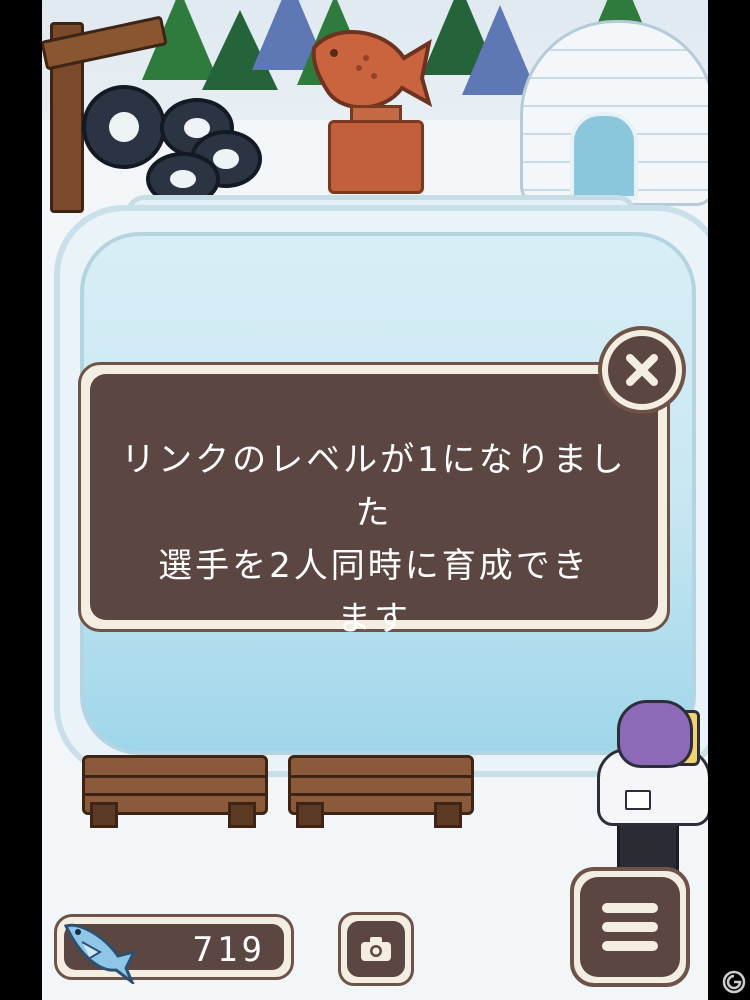 The image size is (750, 1000). Describe the element at coordinates (734, 982) in the screenshot. I see `watermark-logo-icon` at that location.